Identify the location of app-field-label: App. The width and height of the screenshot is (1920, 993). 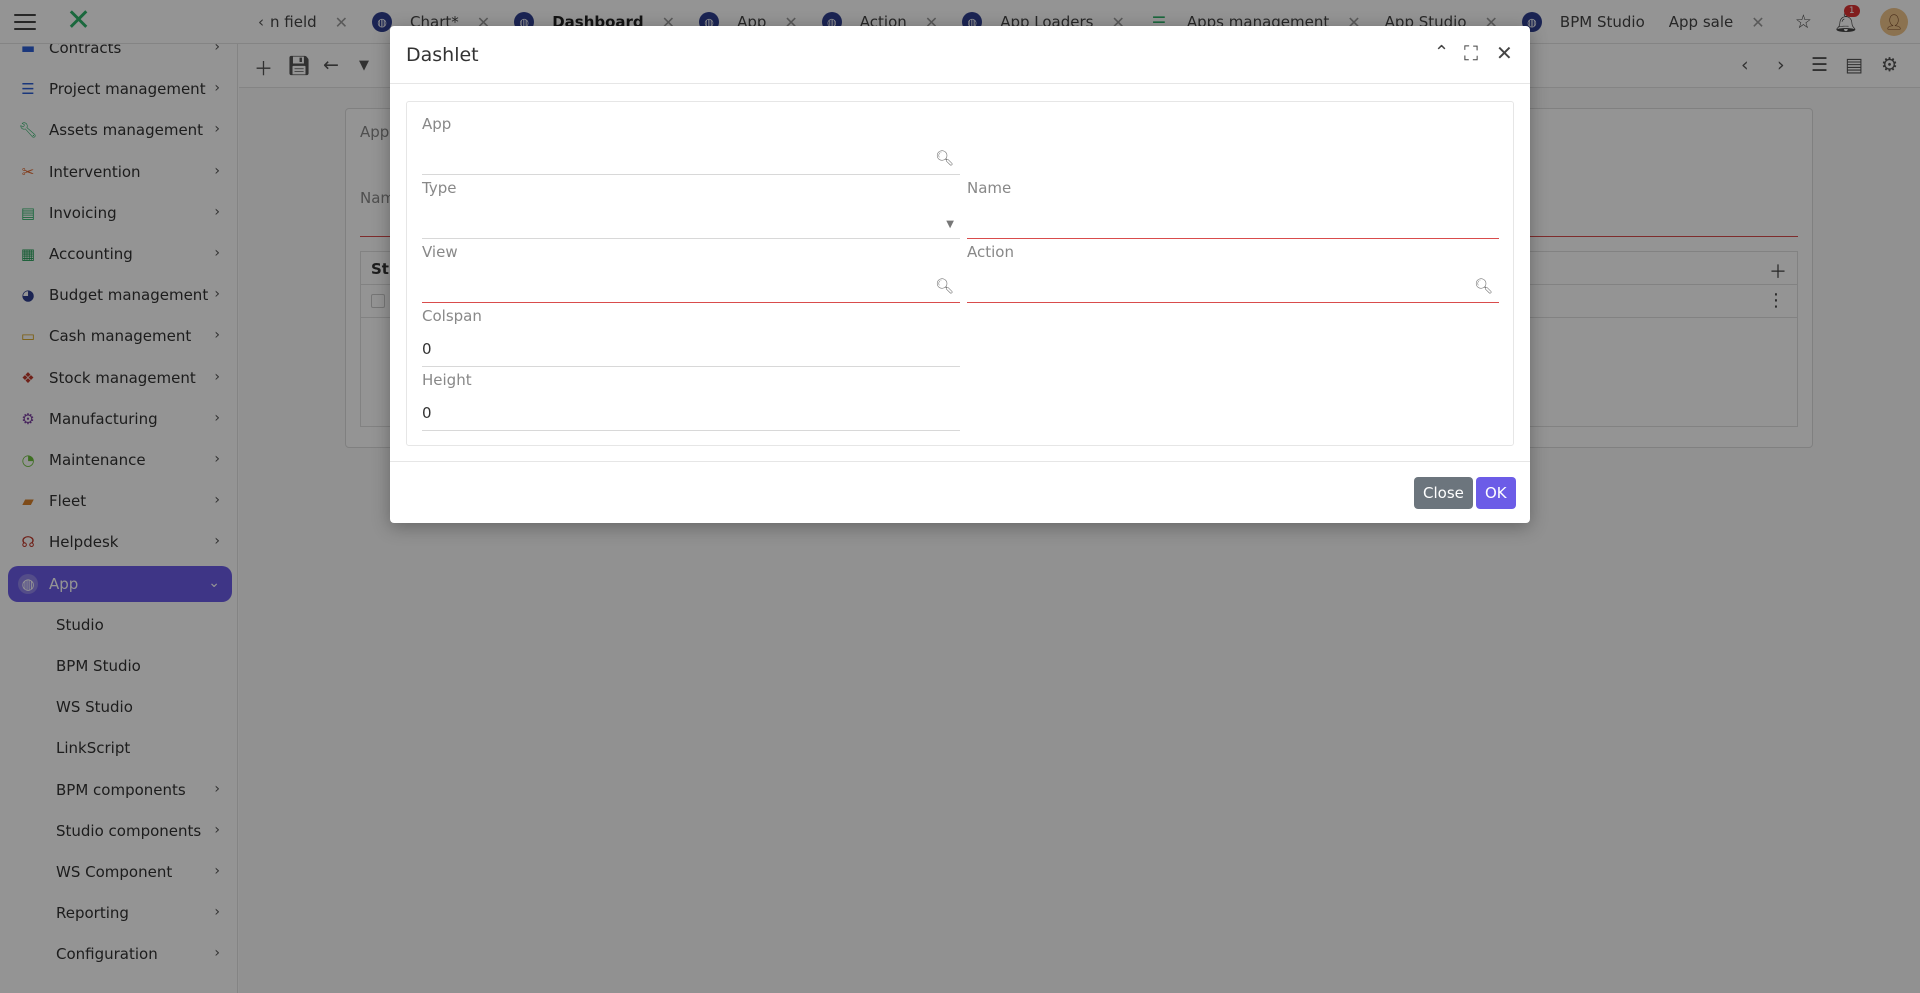
(437, 124).